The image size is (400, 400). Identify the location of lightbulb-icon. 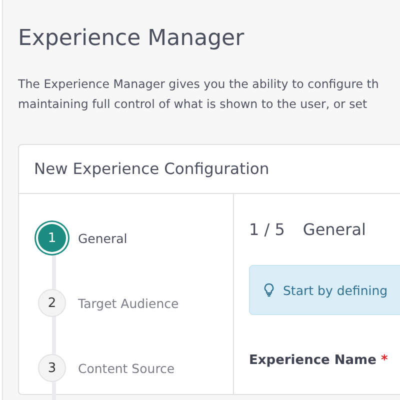
(269, 290).